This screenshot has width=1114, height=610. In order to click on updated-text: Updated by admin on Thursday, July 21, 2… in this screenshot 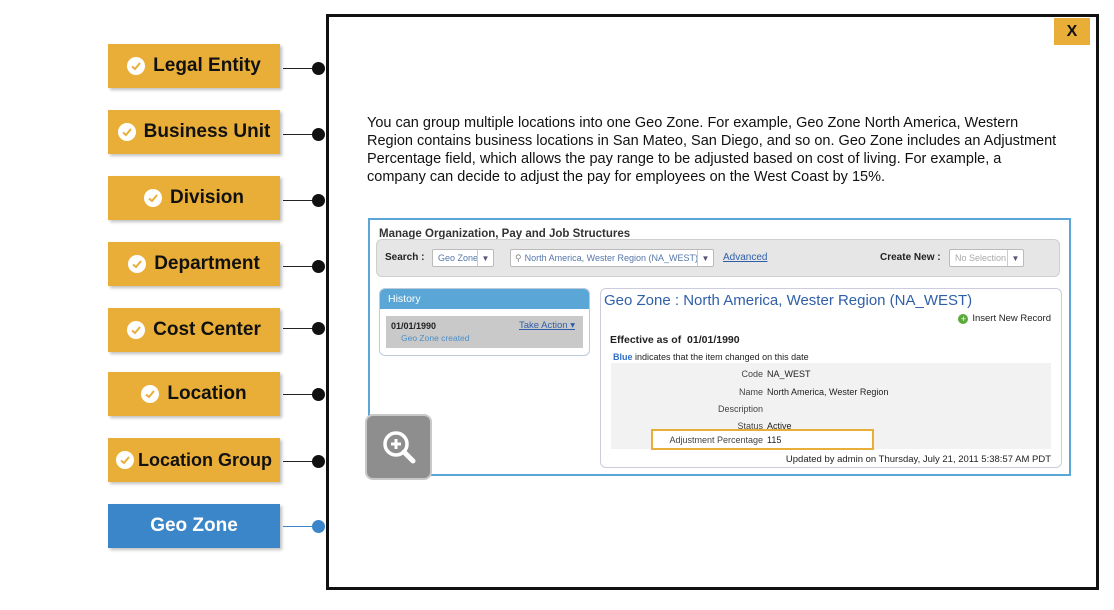, I will do `click(918, 459)`.